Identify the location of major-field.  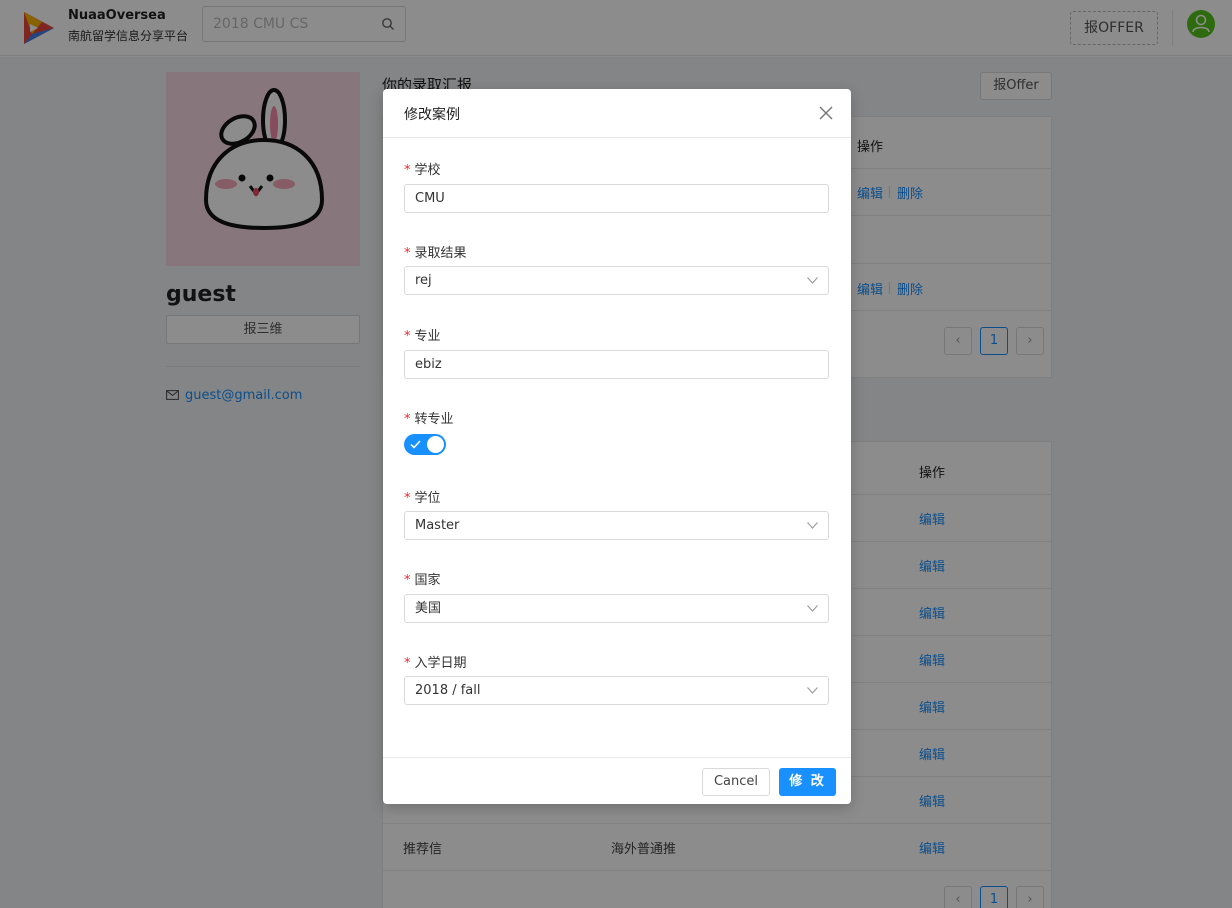
(616, 364).